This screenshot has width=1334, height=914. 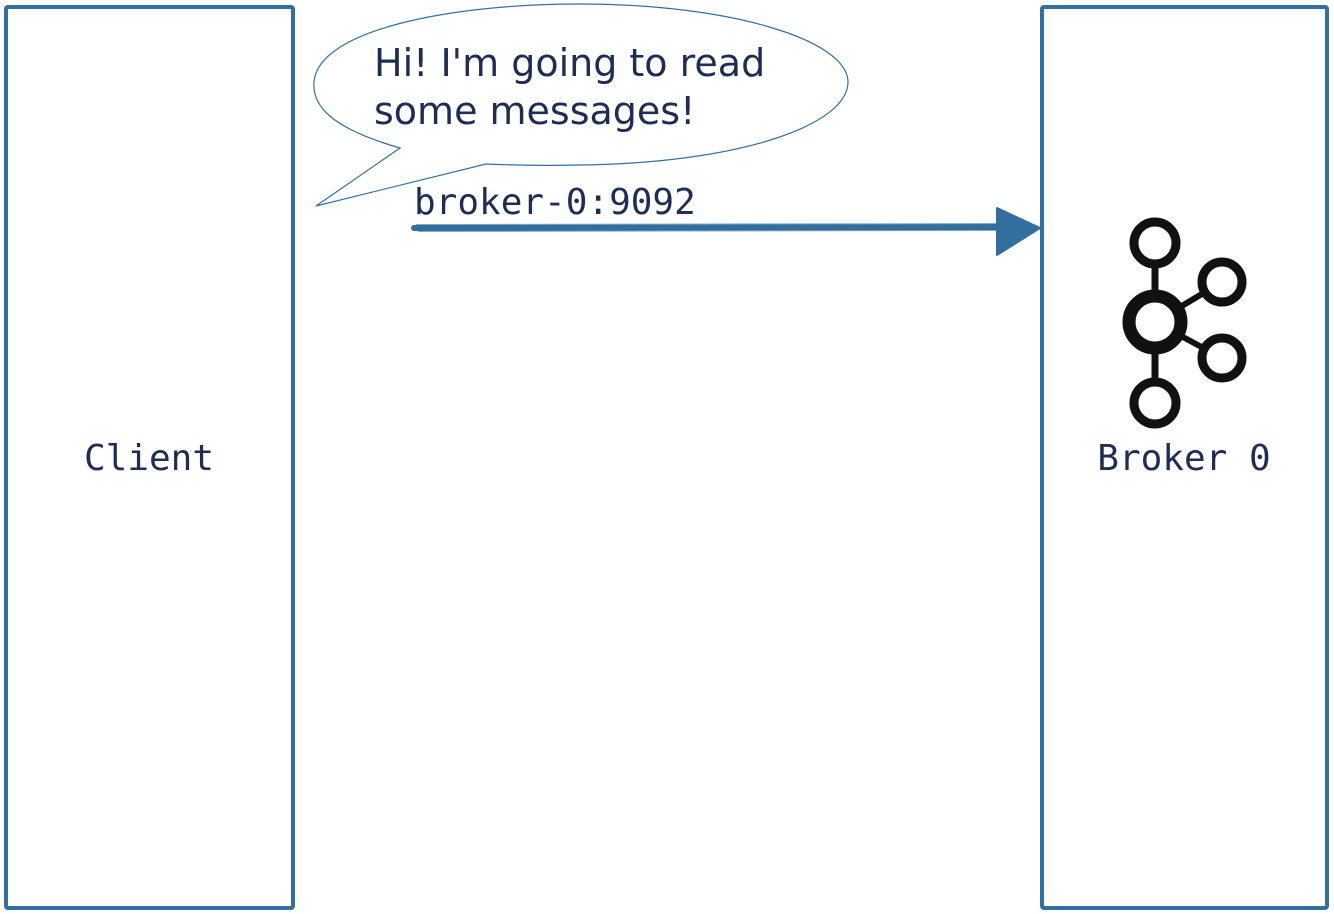 I want to click on connection-arrow: broker-0:9092, so click(x=726, y=219).